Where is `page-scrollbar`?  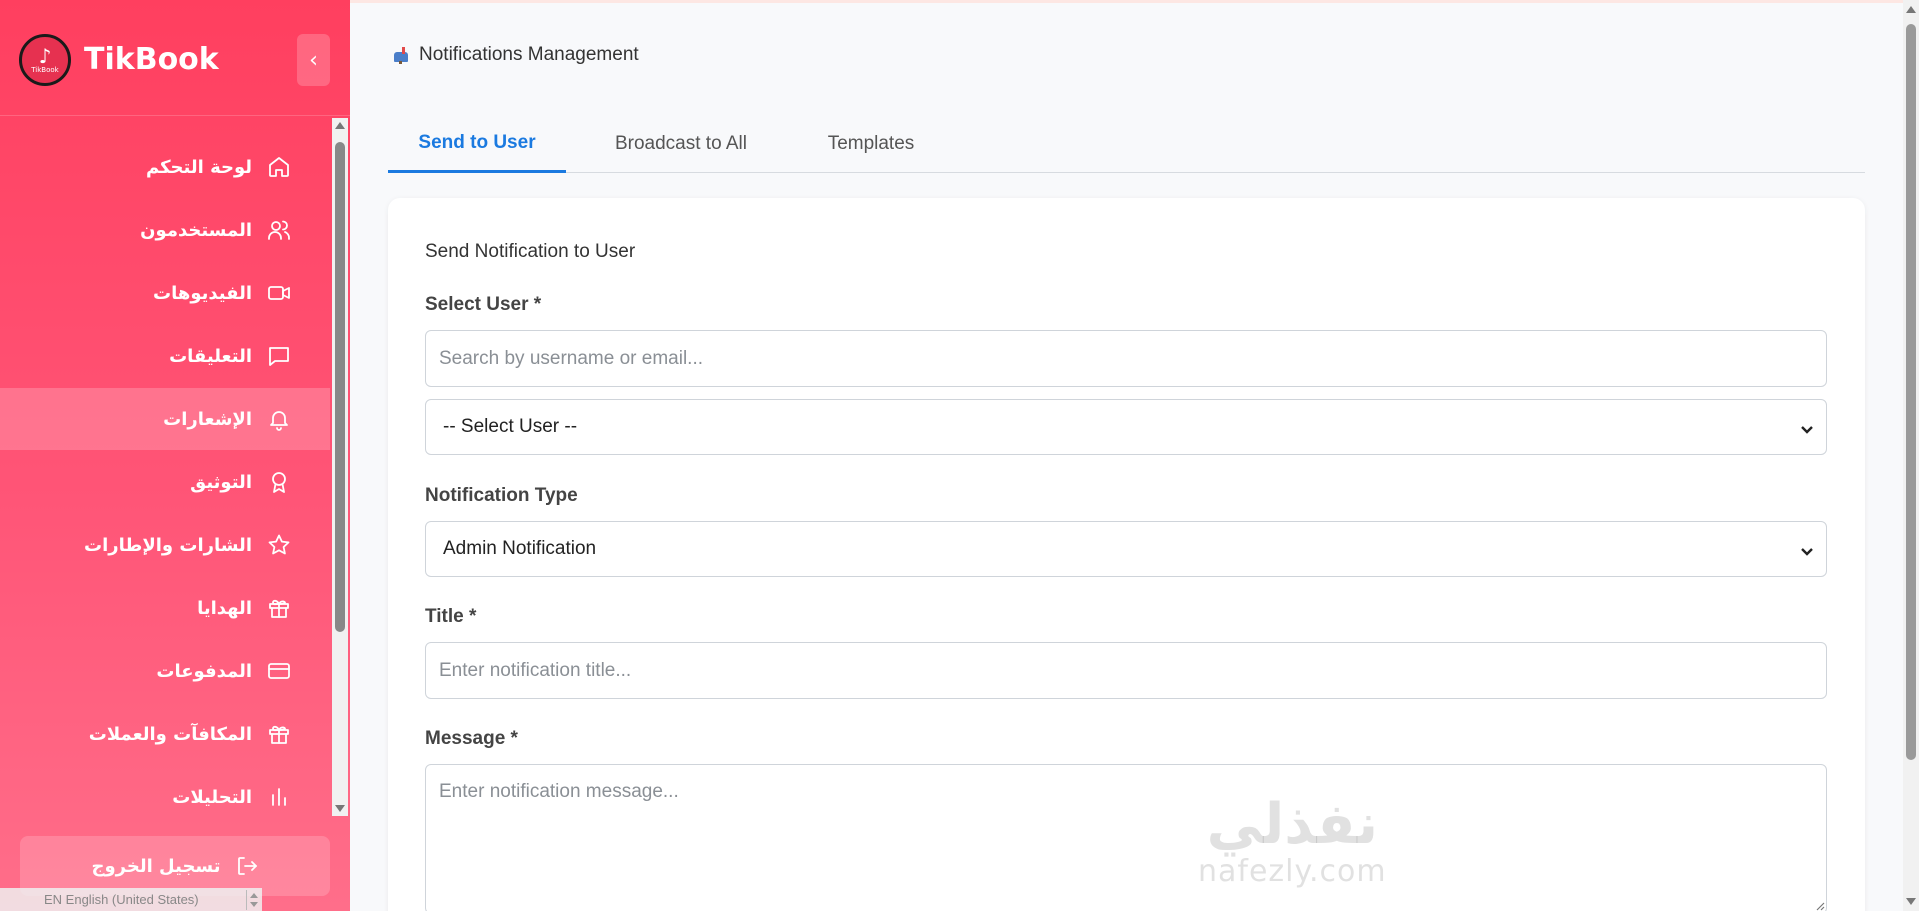 page-scrollbar is located at coordinates (1911, 455).